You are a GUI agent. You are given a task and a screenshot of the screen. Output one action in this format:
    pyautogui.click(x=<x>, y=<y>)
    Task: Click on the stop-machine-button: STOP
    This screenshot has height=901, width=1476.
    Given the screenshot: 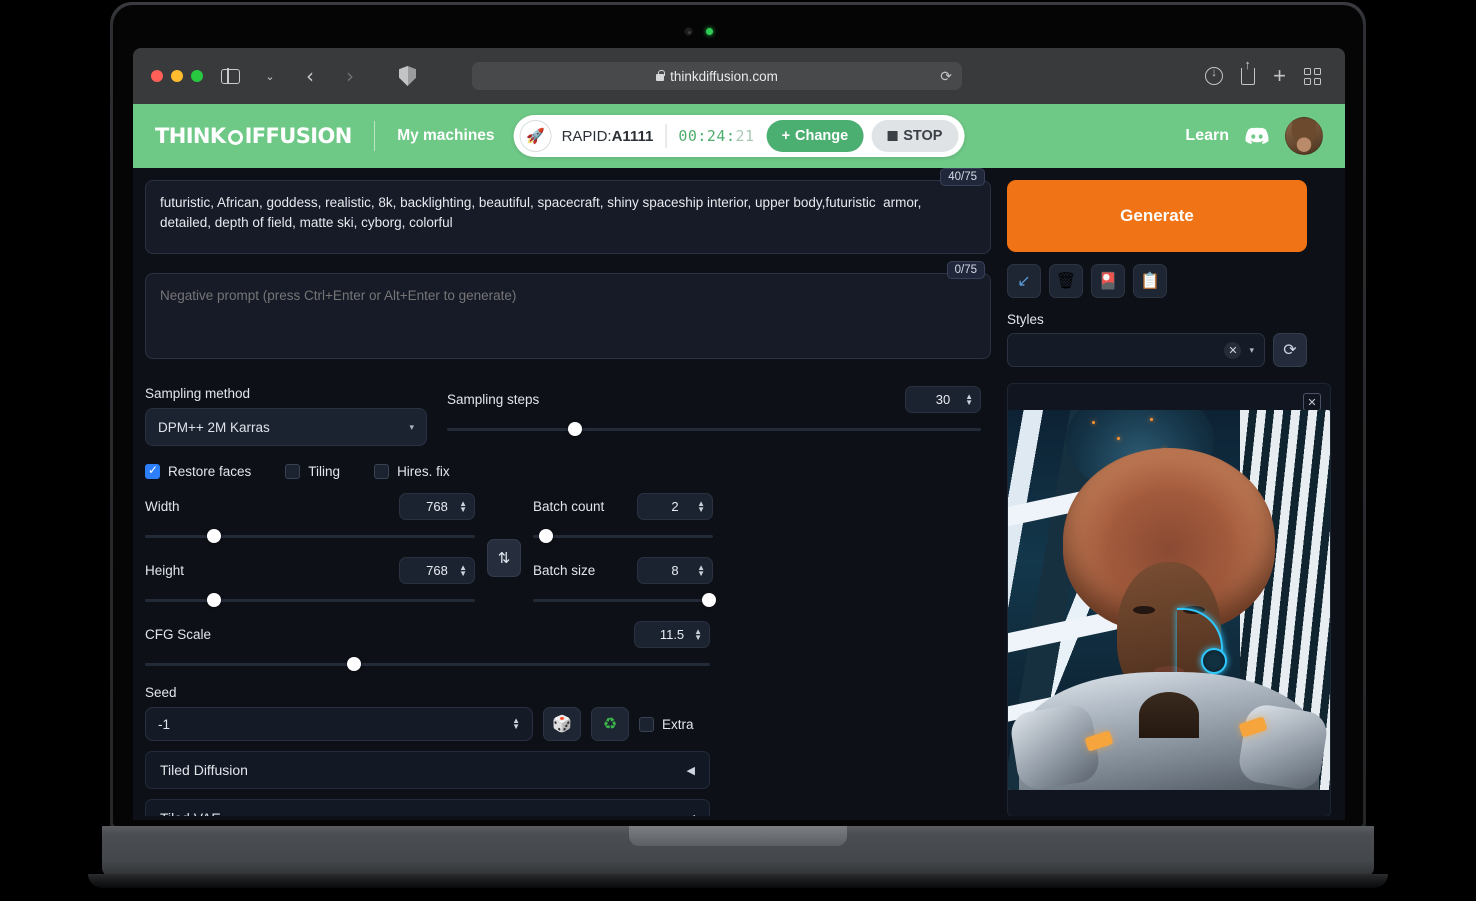 What is the action you would take?
    pyautogui.click(x=915, y=136)
    